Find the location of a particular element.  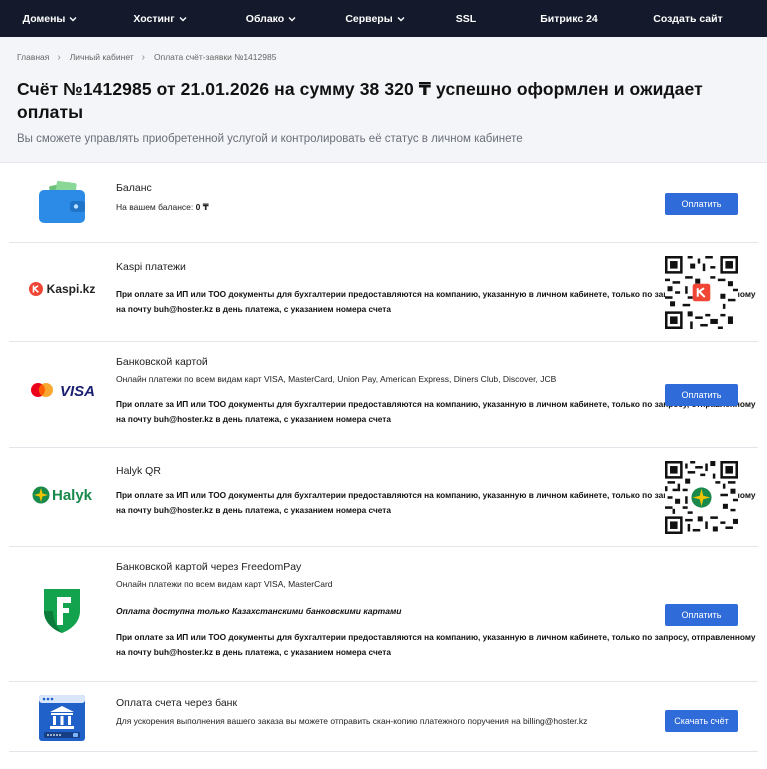

kaspi-logo: Kaspi.kz is located at coordinates (62, 289).